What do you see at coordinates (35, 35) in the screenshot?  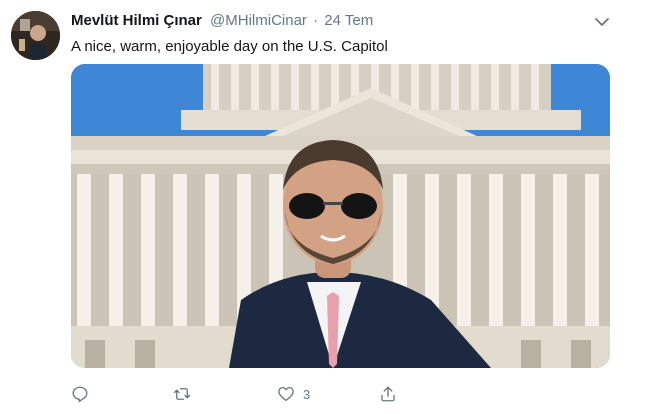 I see `avatar` at bounding box center [35, 35].